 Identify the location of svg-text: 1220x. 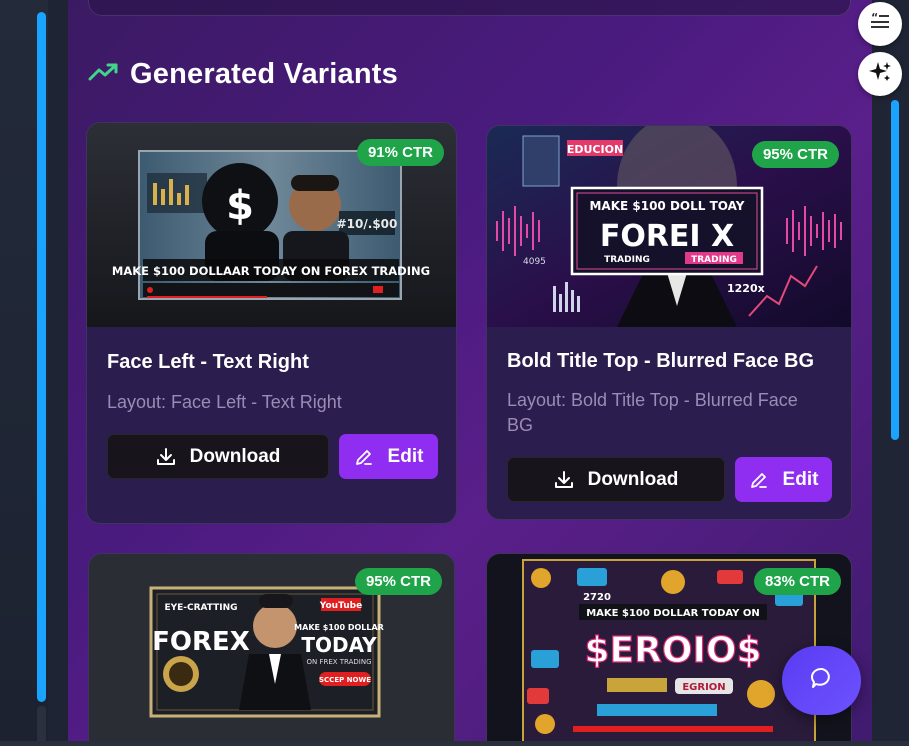
(746, 288).